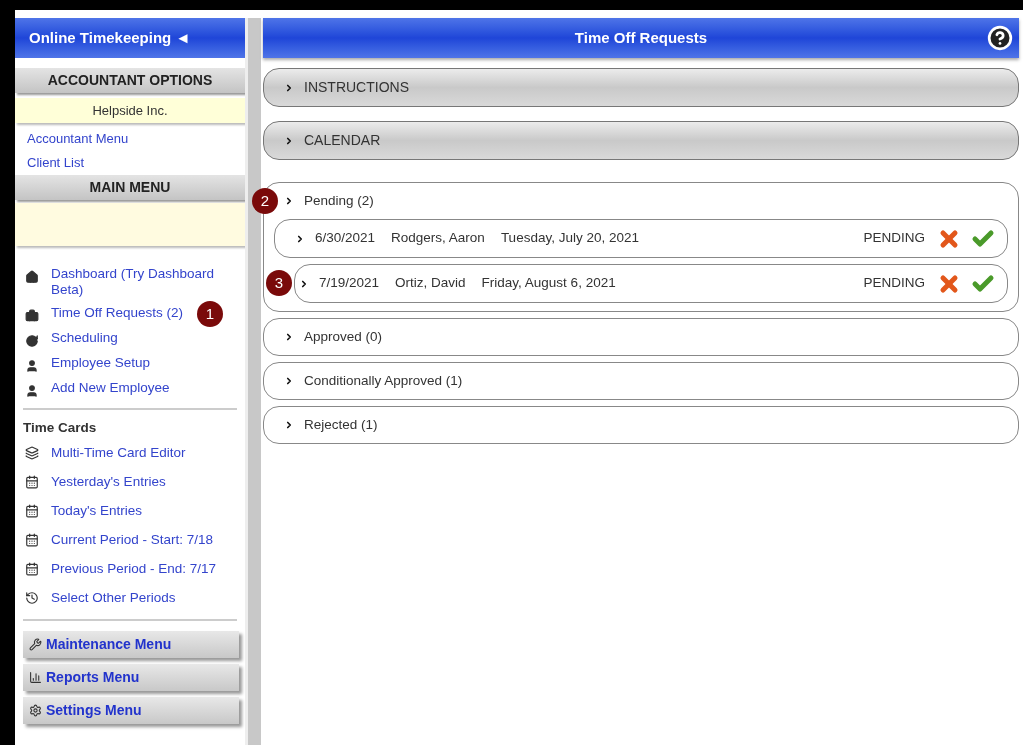  What do you see at coordinates (641, 87) in the screenshot?
I see `collapsible-section: INSTRUCTIONS` at bounding box center [641, 87].